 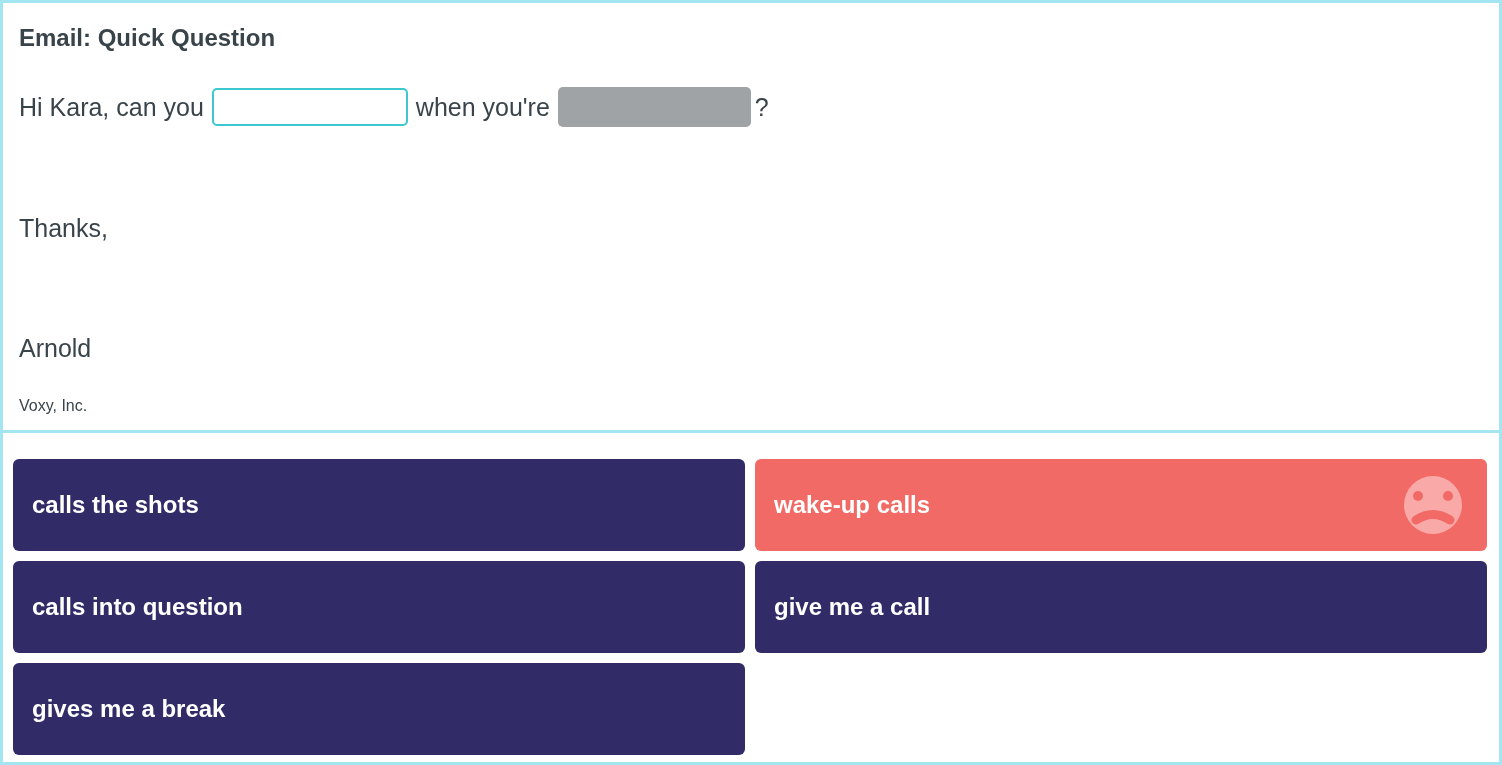 What do you see at coordinates (379, 709) in the screenshot?
I see `answer-option-button: gives me a break` at bounding box center [379, 709].